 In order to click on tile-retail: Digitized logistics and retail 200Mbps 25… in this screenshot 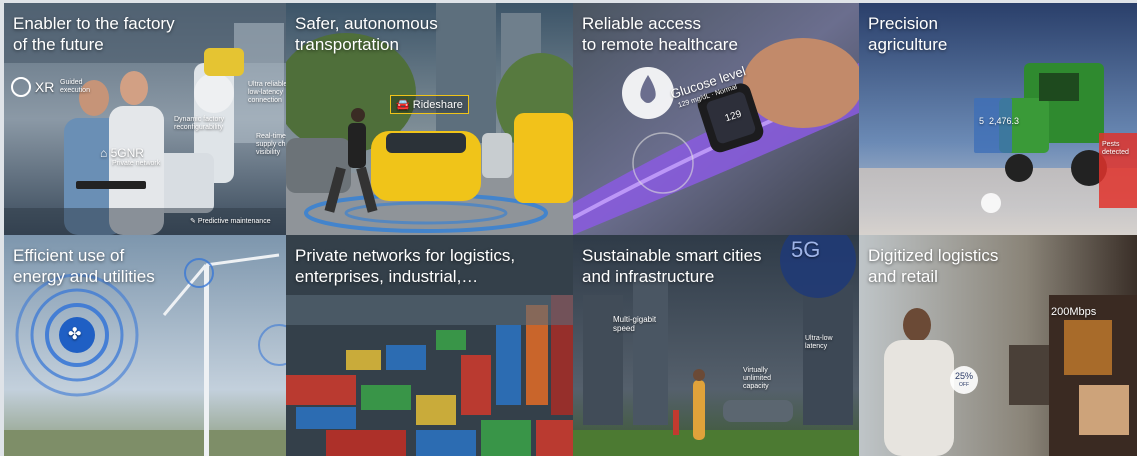, I will do `click(998, 345)`.